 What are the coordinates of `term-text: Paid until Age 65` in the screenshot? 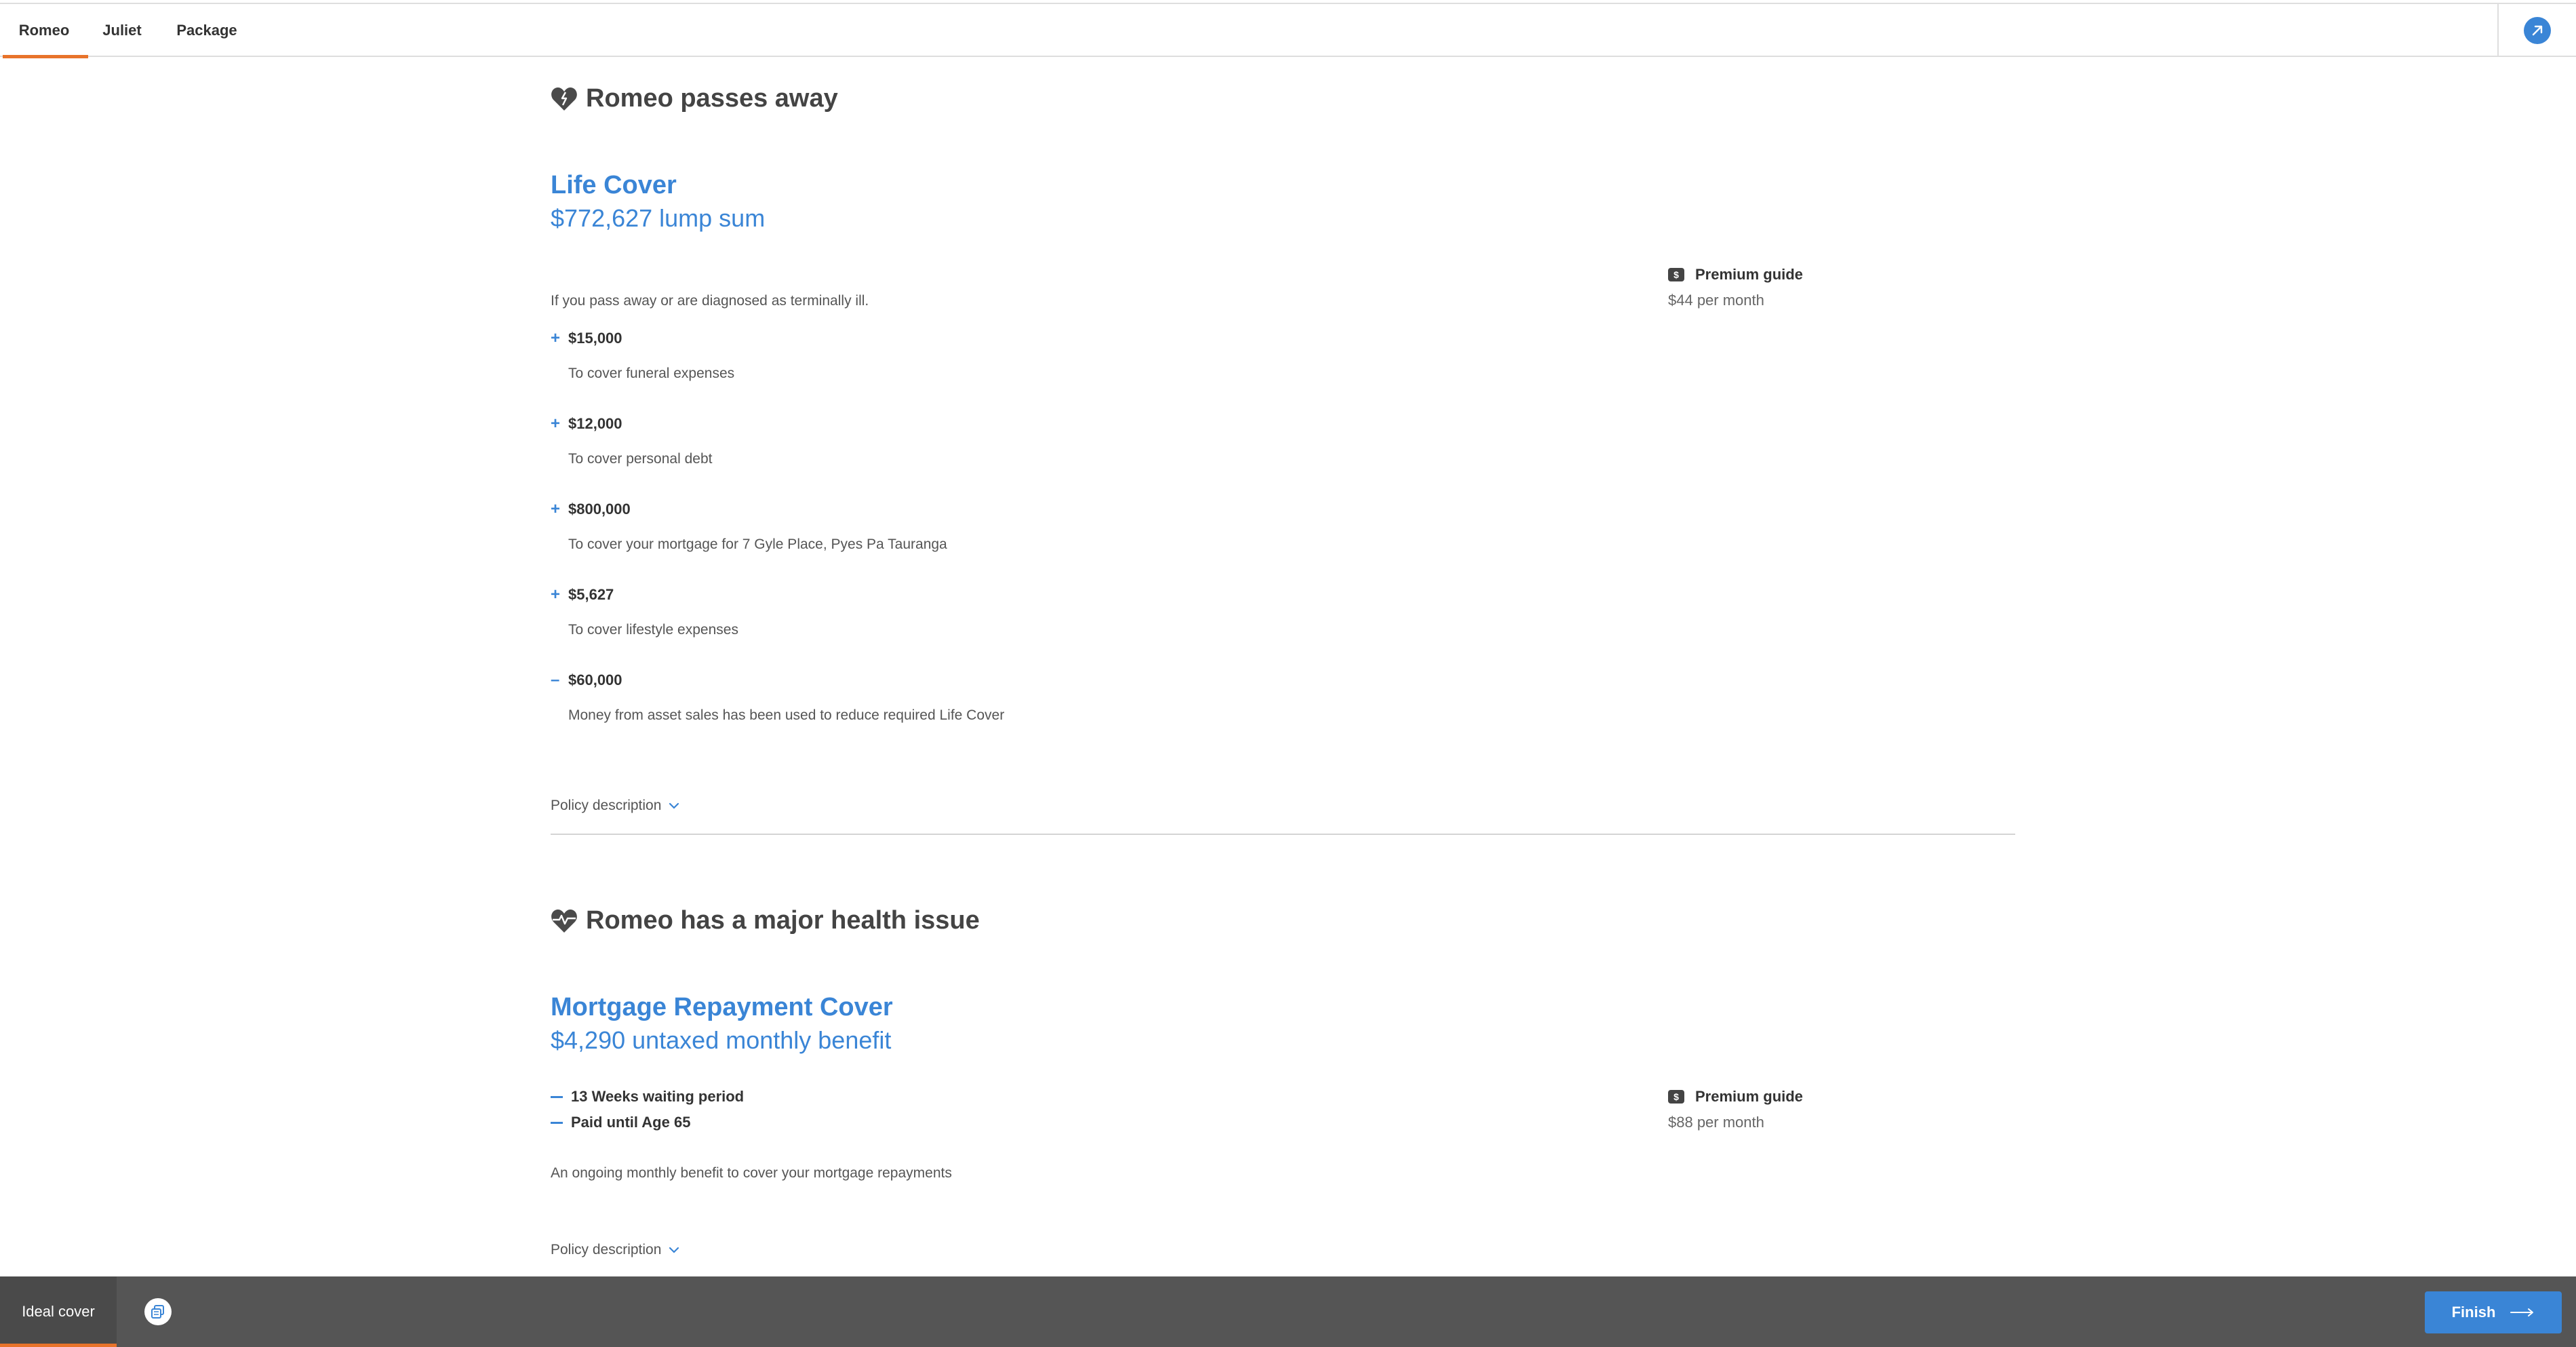 It's located at (631, 1122).